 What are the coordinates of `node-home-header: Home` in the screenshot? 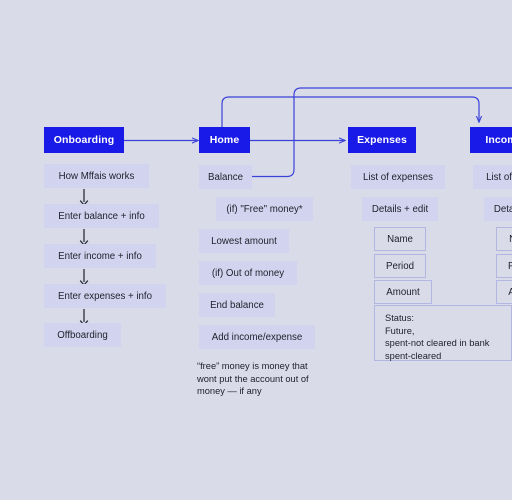 It's located at (224, 140).